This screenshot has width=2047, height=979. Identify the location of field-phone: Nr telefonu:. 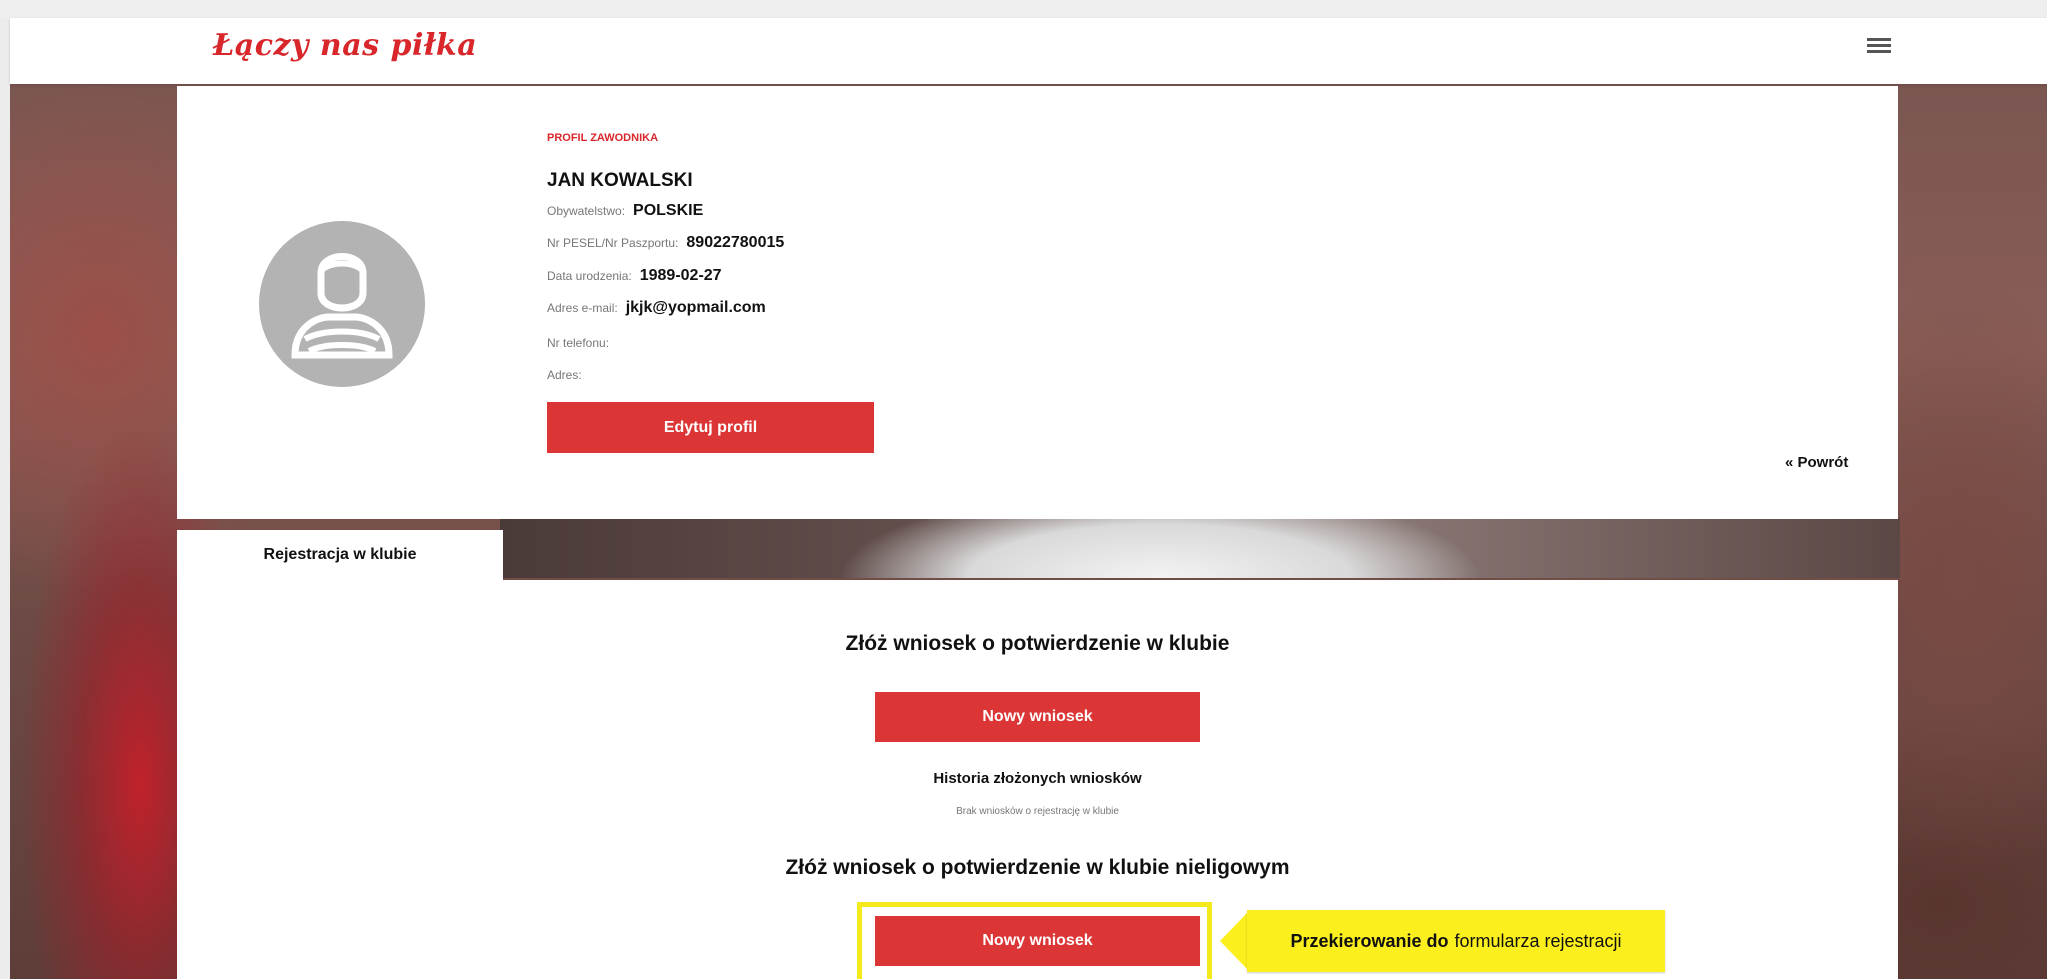
(582, 343).